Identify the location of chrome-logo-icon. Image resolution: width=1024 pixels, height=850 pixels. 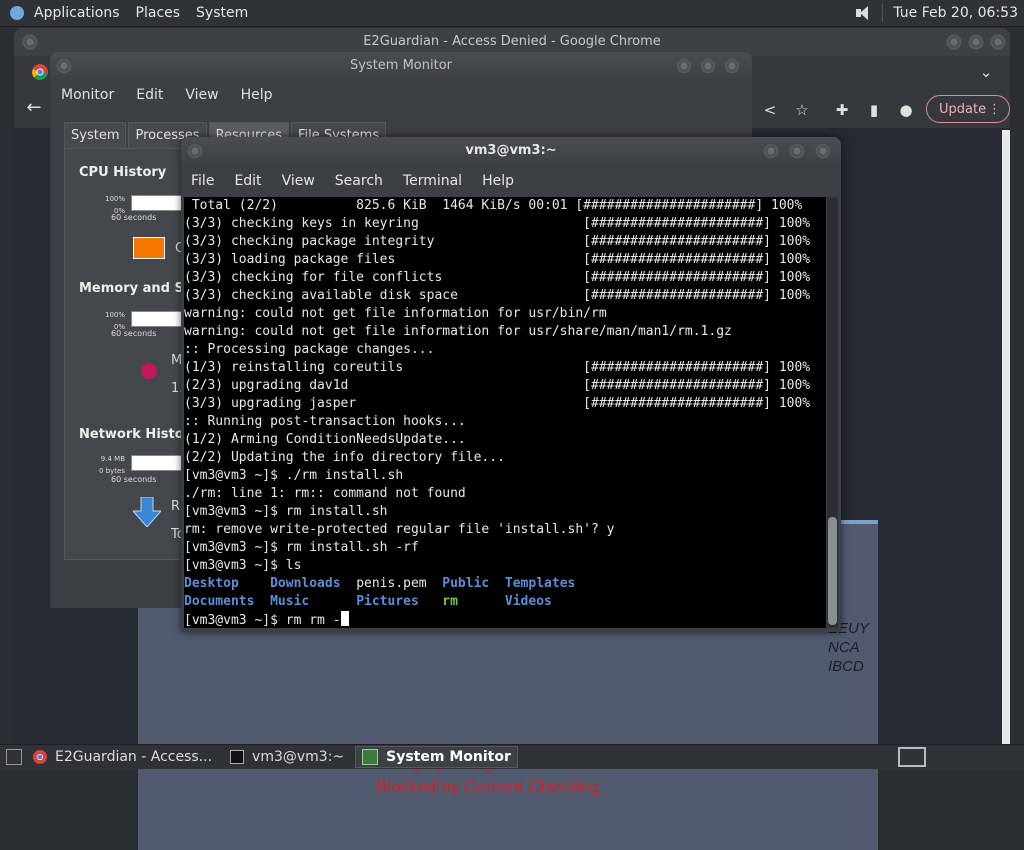
(40, 72).